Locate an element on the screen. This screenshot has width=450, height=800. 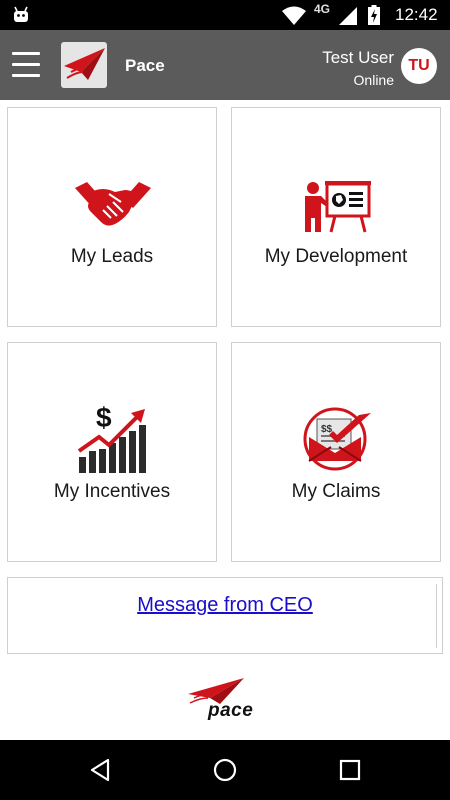
home-icon is located at coordinates (225, 770).